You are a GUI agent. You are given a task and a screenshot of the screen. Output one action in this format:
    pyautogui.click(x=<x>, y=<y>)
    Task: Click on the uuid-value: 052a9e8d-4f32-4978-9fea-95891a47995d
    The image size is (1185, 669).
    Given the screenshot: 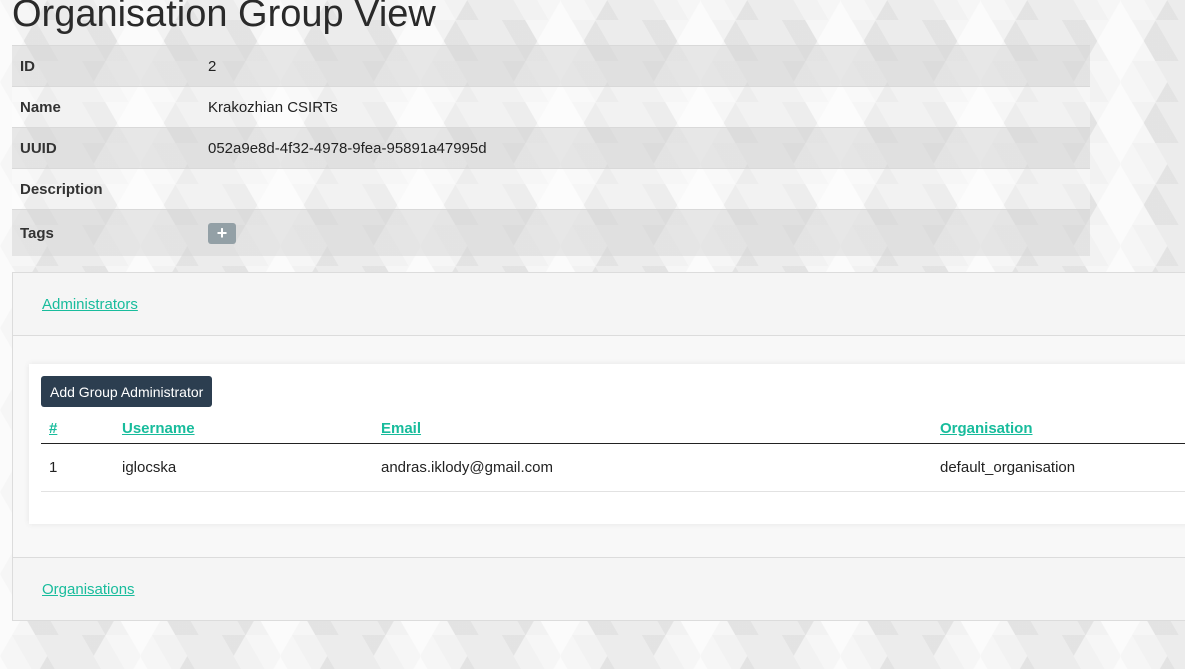 What is the action you would take?
    pyautogui.click(x=645, y=148)
    